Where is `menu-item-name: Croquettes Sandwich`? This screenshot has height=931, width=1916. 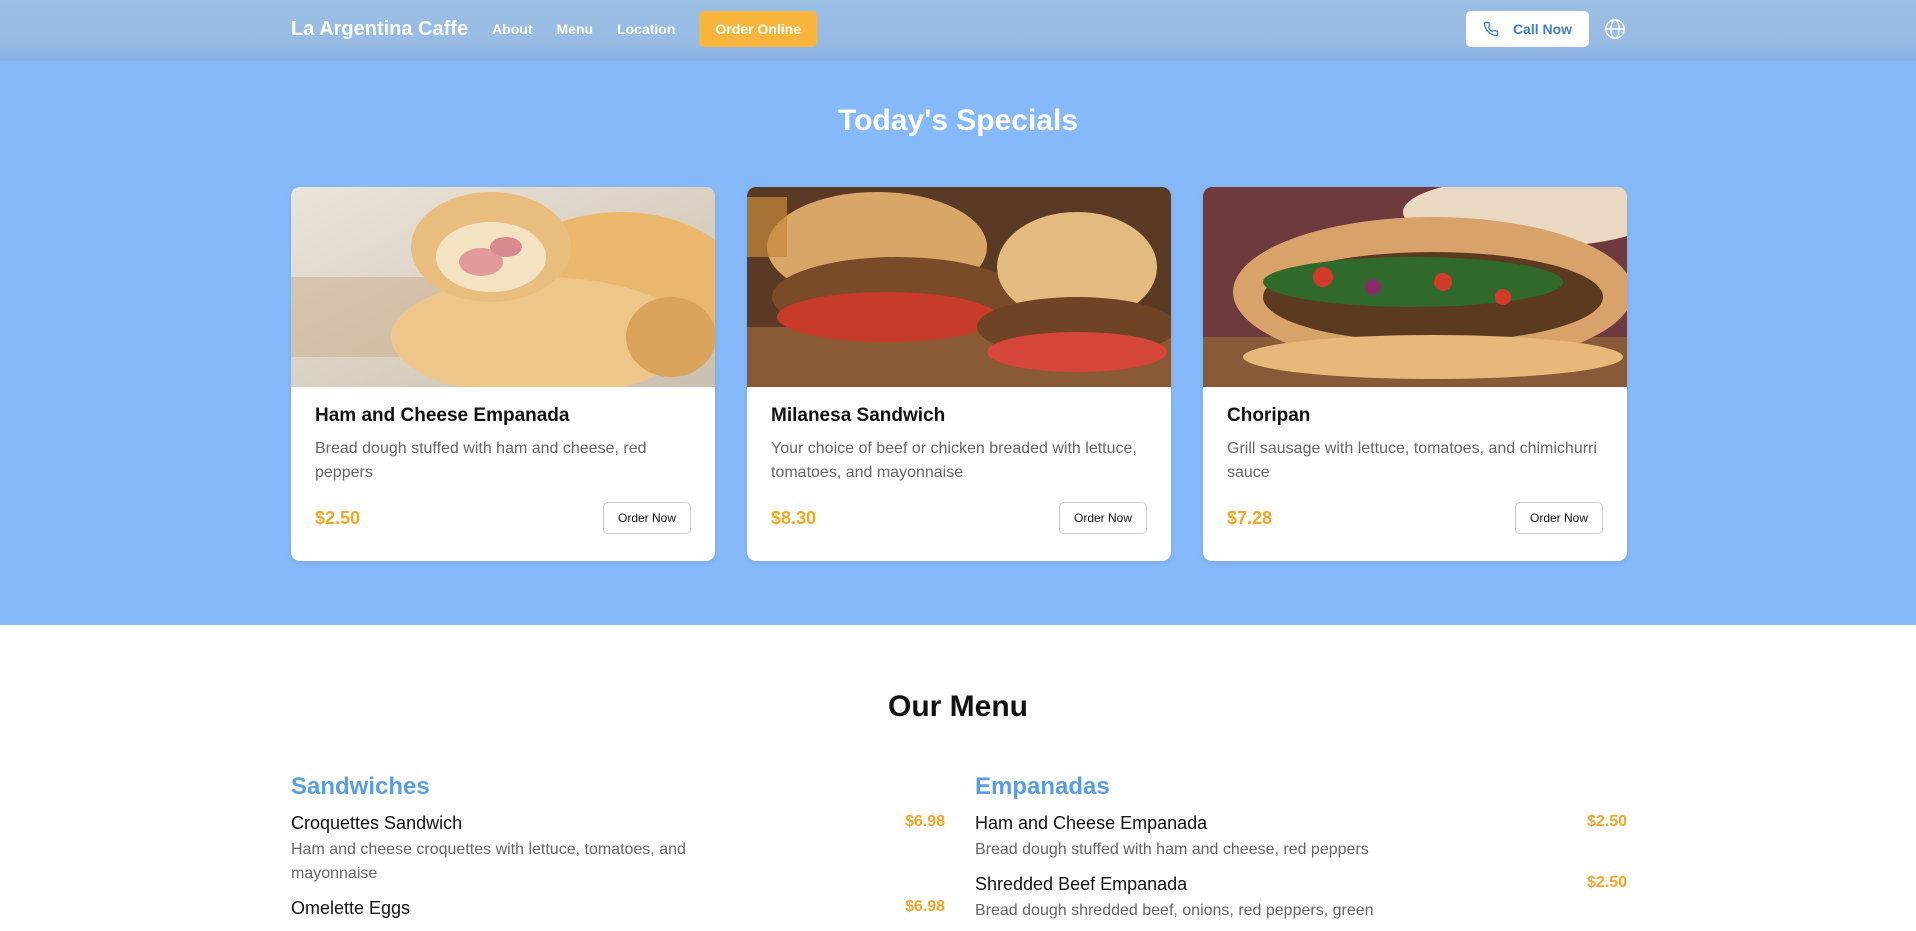 menu-item-name: Croquettes Sandwich is located at coordinates (377, 823).